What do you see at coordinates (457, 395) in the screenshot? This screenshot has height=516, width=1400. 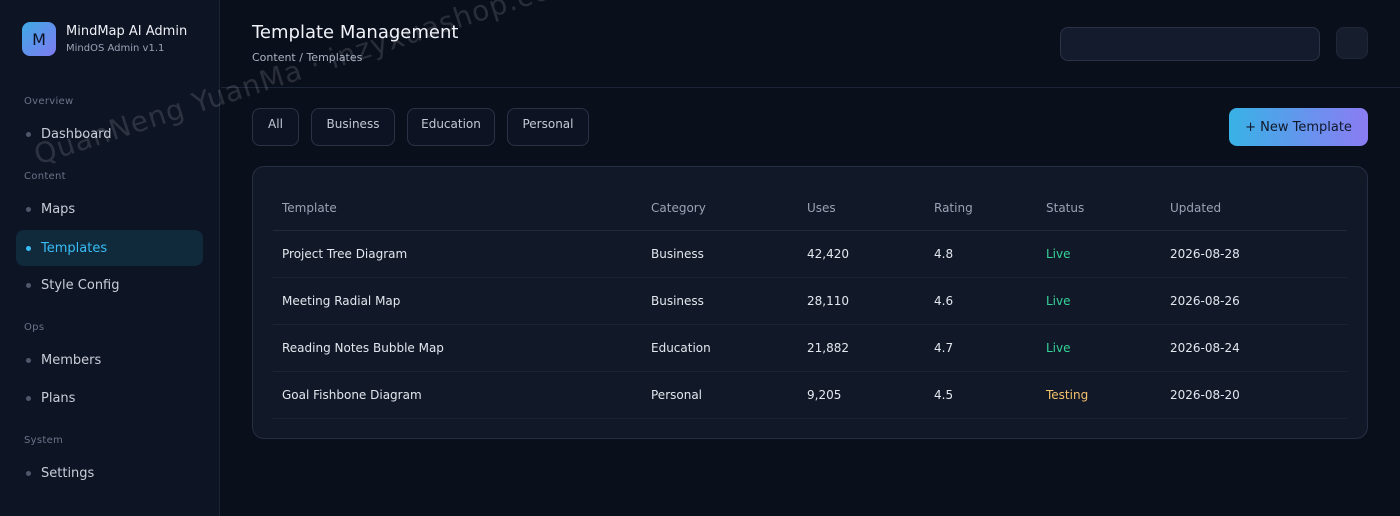 I see `cell-template: Goal Fishbone Diagram` at bounding box center [457, 395].